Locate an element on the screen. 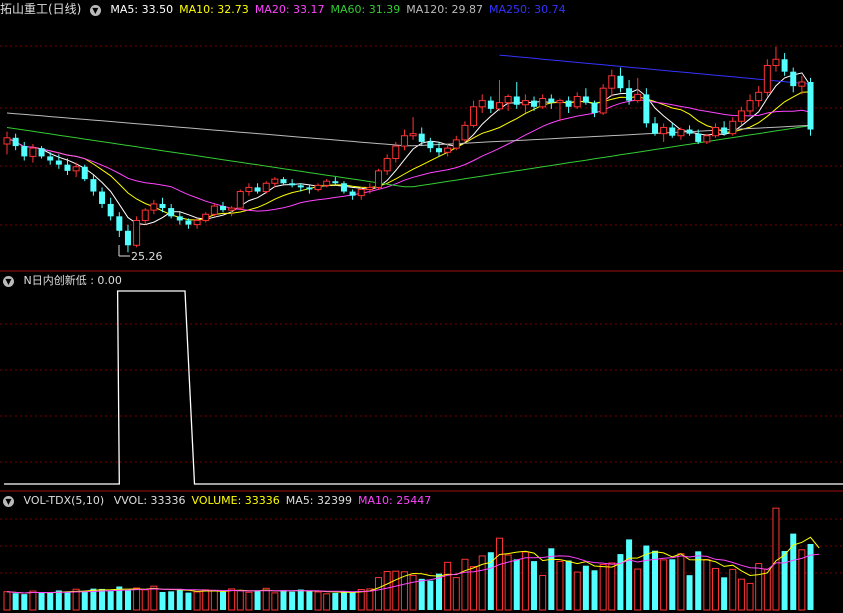  low-price-label: 25.26 is located at coordinates (147, 256).